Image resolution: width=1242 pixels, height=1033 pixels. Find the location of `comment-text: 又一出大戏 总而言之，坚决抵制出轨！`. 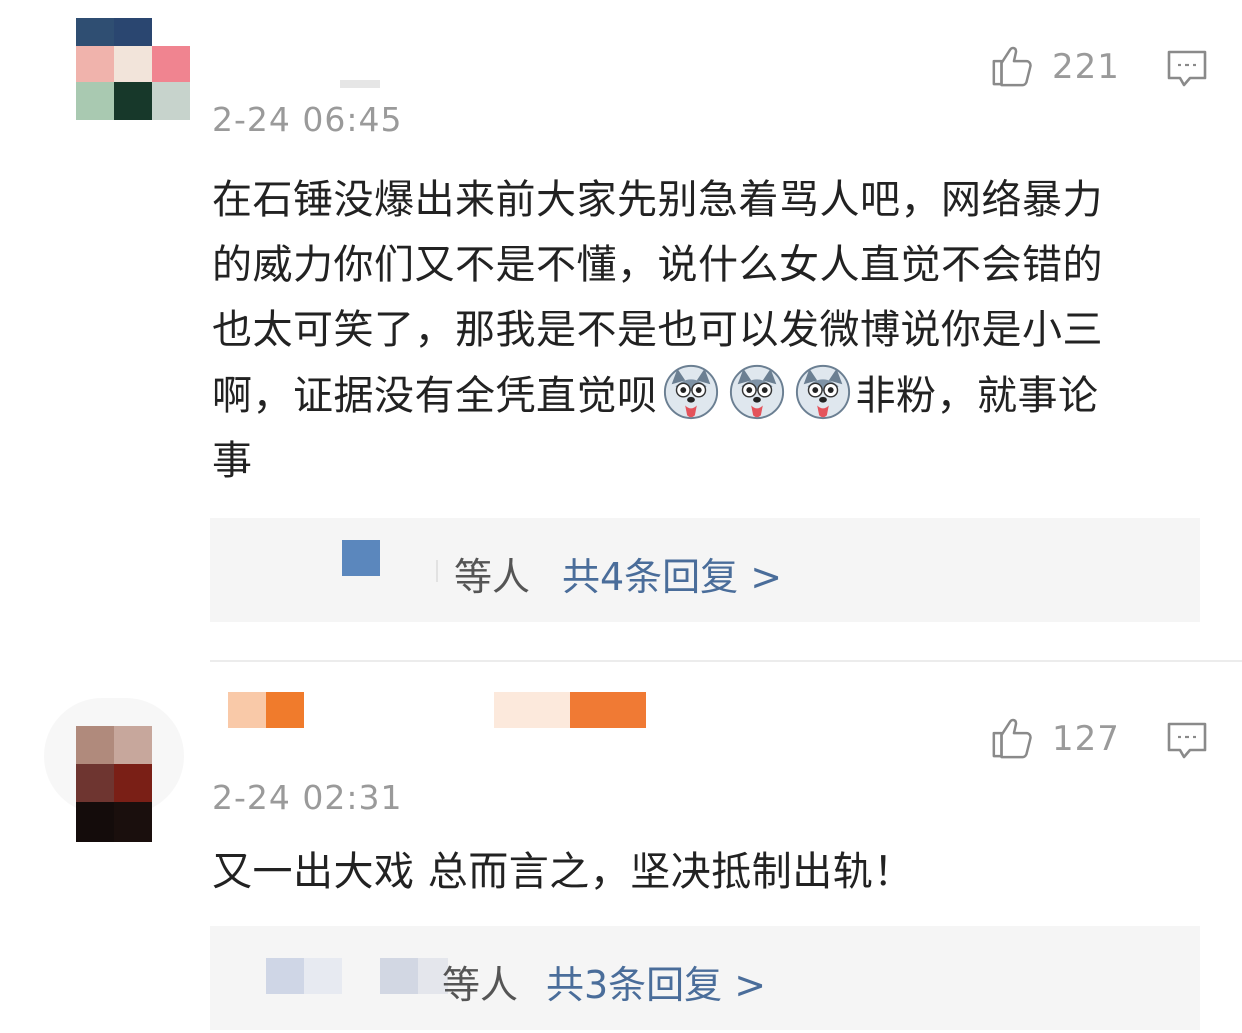

comment-text: 又一出大戏 总而言之，坚决抵制出轨！ is located at coordinates (712, 872).